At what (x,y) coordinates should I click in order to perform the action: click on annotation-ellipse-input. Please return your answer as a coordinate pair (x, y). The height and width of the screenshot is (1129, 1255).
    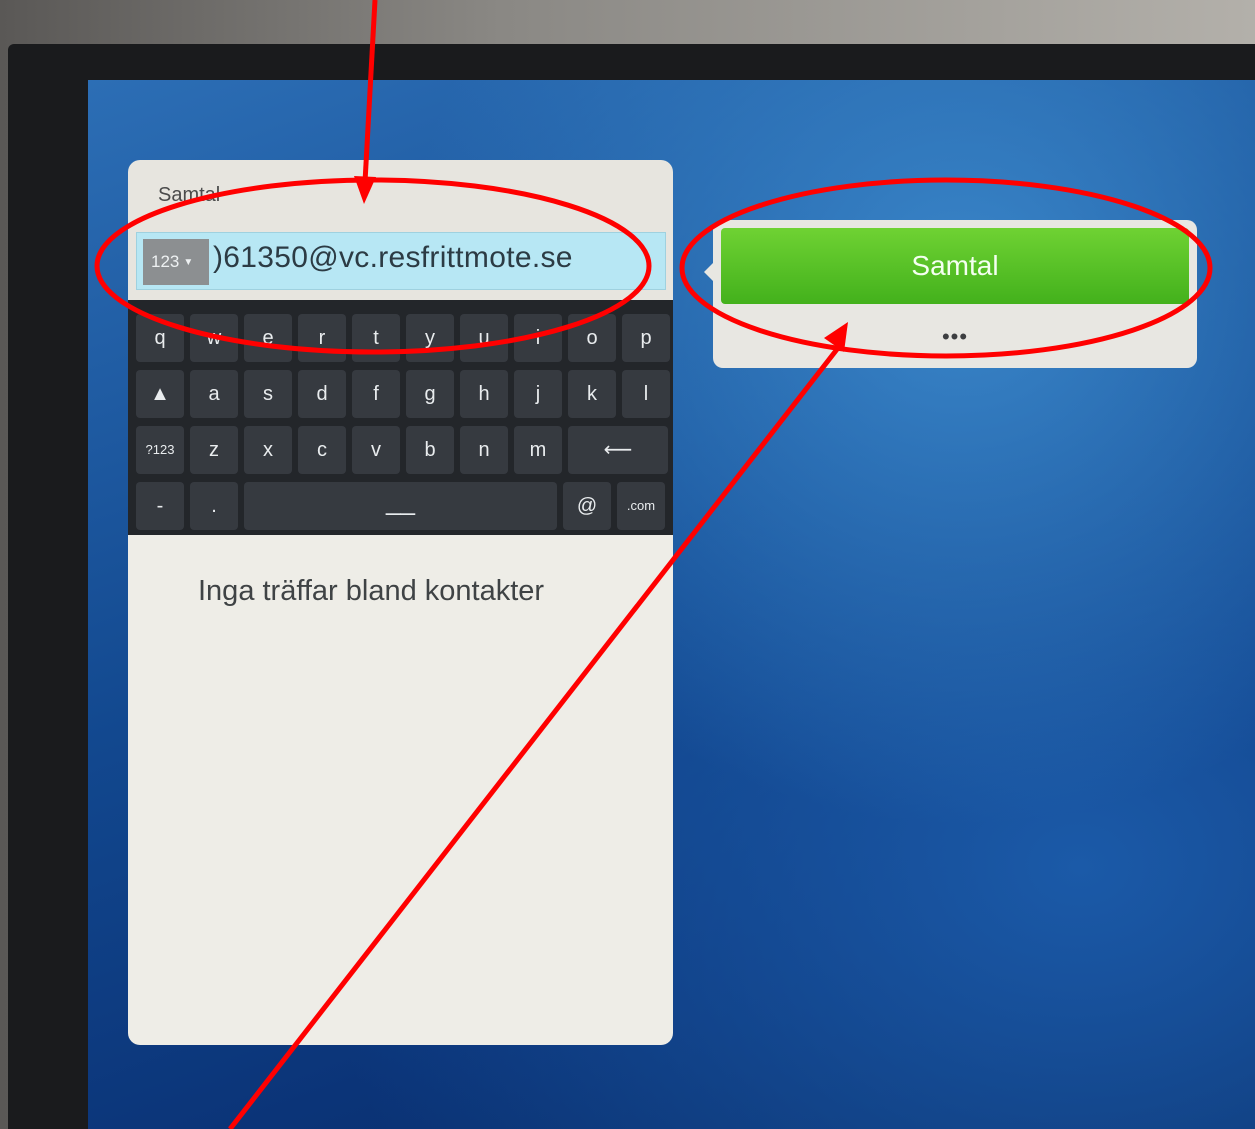
    Looking at the image, I should click on (373, 266).